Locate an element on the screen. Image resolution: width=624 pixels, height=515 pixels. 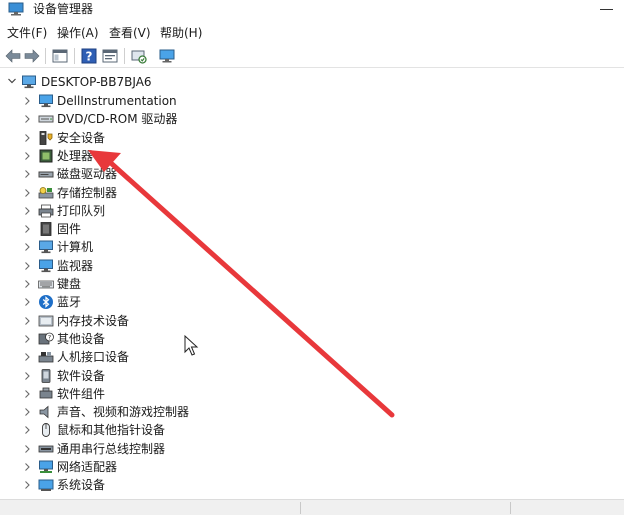
minimize-button is located at coordinates (606, 9).